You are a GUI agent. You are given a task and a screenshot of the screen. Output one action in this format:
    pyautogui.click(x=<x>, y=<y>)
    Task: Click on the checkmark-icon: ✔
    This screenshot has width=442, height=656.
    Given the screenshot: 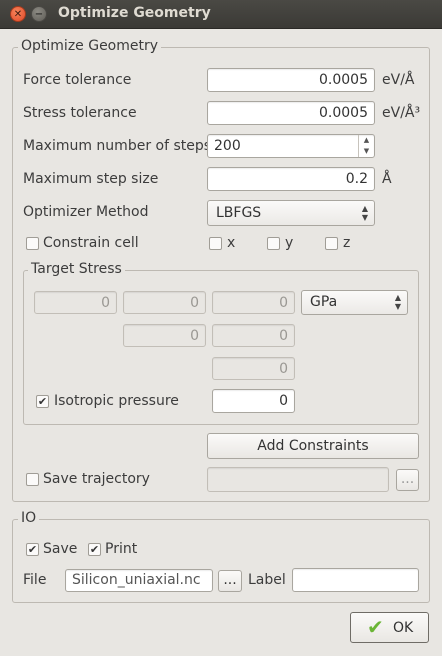 What is the action you would take?
    pyautogui.click(x=375, y=627)
    